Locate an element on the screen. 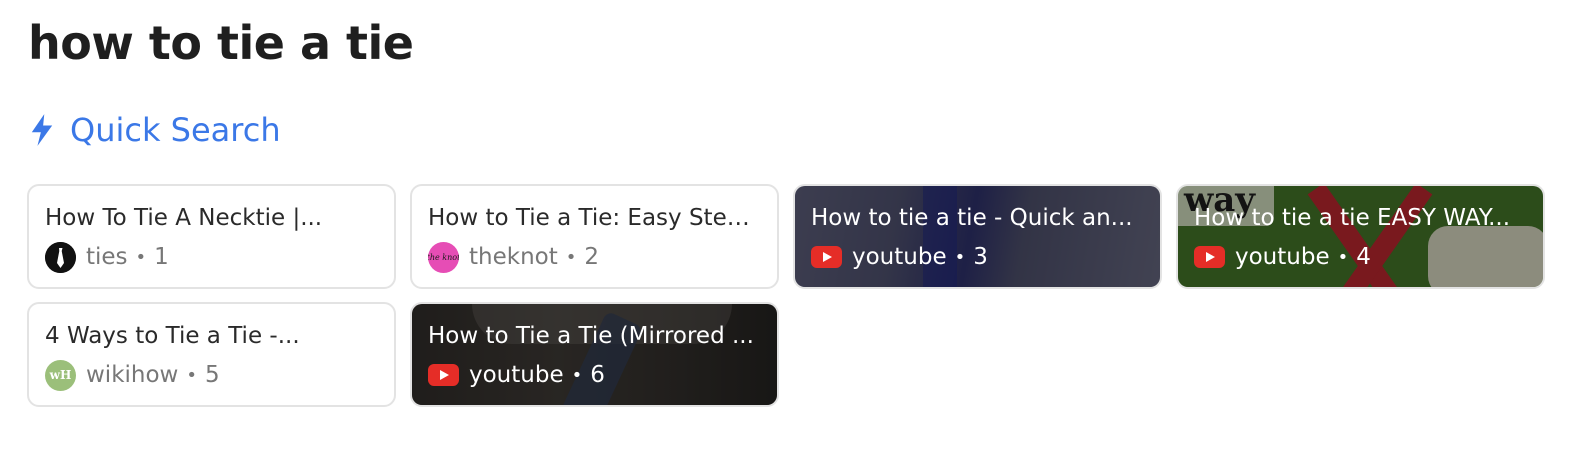 The image size is (1588, 452). result-index: 1 is located at coordinates (161, 257).